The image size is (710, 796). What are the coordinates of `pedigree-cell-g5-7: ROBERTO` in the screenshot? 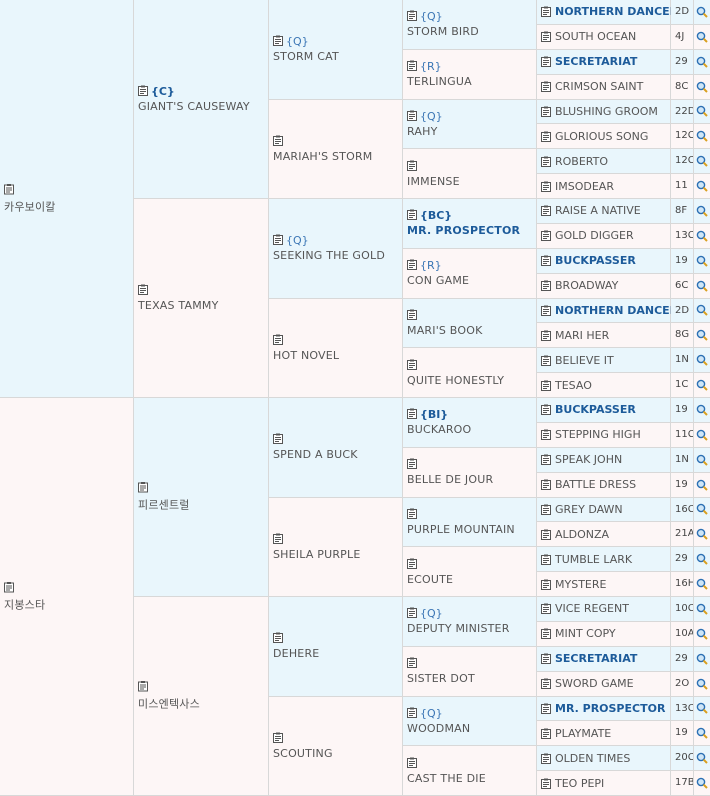 It's located at (604, 162).